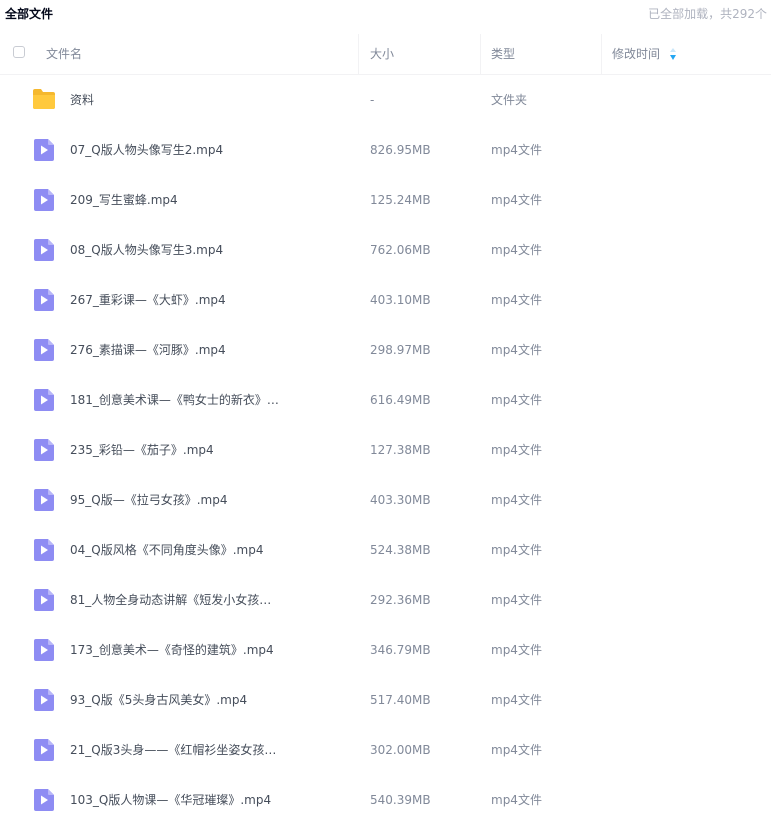 The height and width of the screenshot is (825, 771). Describe the element at coordinates (400, 700) in the screenshot. I see `file-size: 517.40MB` at that location.